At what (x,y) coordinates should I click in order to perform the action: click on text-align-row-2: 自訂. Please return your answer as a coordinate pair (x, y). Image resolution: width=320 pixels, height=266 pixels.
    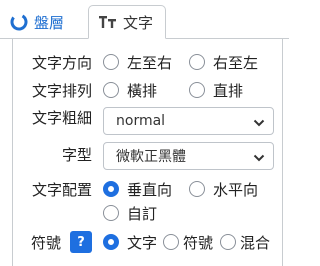
    Looking at the image, I should click on (147, 213).